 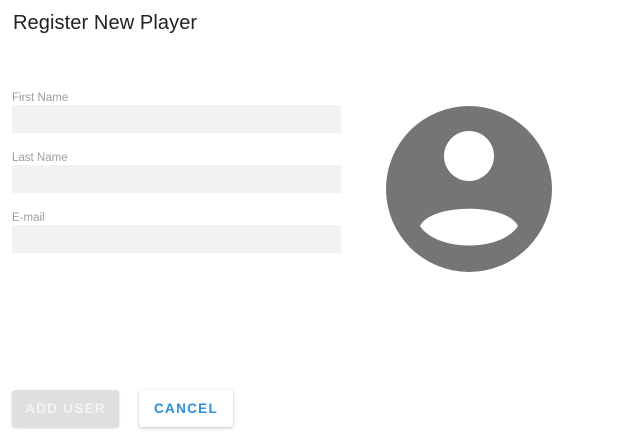 I want to click on email-field-group: E-mail, so click(x=176, y=232).